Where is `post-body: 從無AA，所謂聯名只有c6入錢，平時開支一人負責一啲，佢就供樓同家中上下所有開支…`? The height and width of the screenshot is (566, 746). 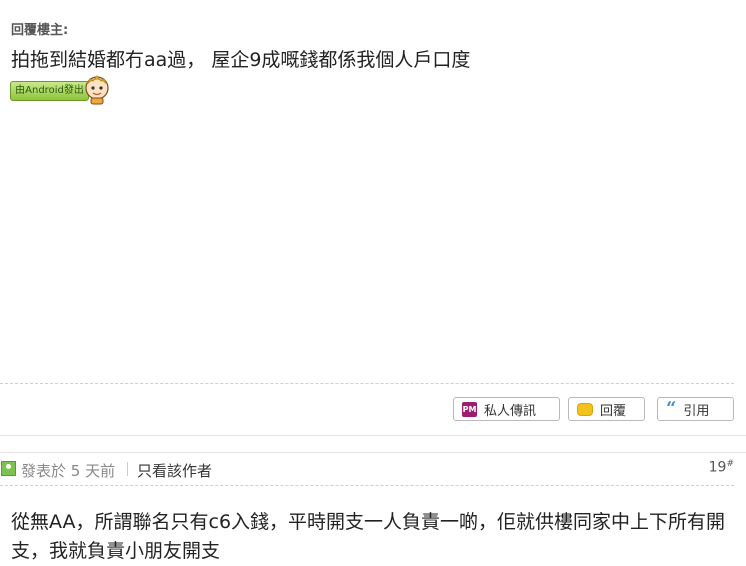
post-body: 從無AA，所謂聯名只有c6入錢，平時開支一人負責一啲，佢就供樓同家中上下所有開支… is located at coordinates (368, 536).